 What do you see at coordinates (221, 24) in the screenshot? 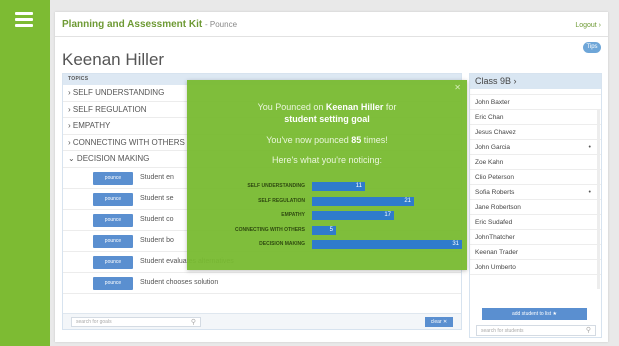
I see `app-subtitle: - Pounce` at bounding box center [221, 24].